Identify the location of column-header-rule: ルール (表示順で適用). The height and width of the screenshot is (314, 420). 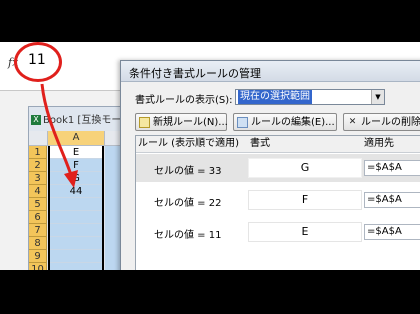
(192, 144).